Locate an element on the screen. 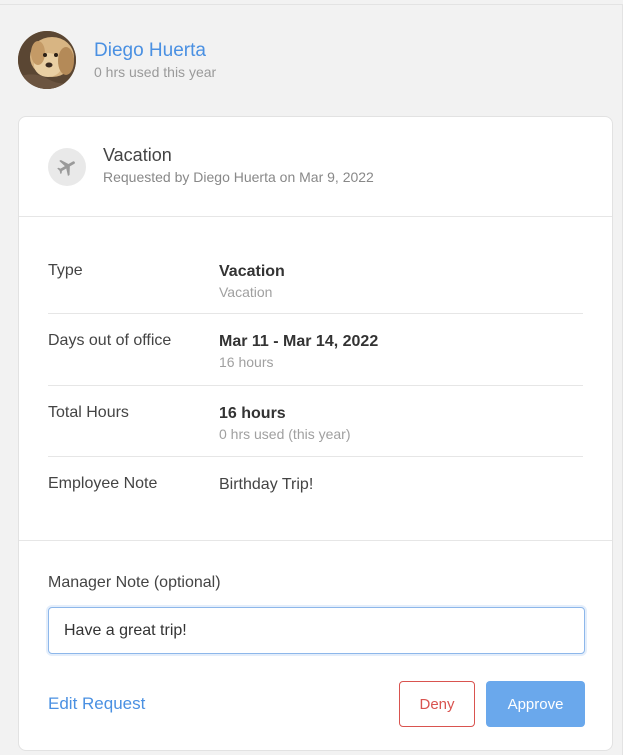 This screenshot has width=623, height=755. manager-note-input is located at coordinates (316, 630).